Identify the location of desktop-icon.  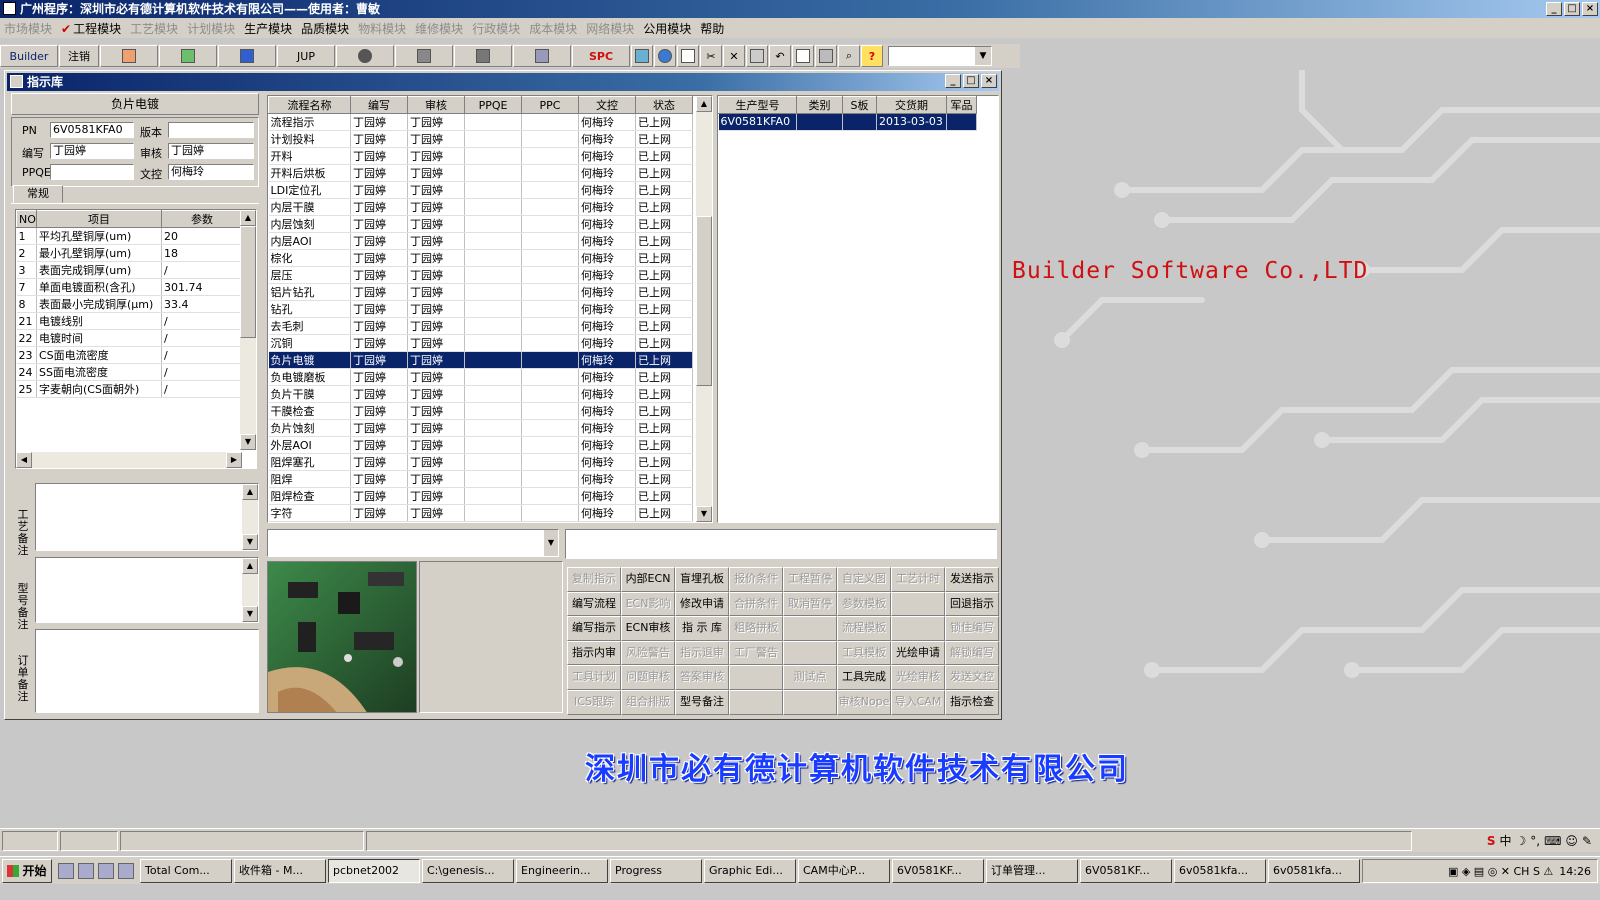
(106, 870).